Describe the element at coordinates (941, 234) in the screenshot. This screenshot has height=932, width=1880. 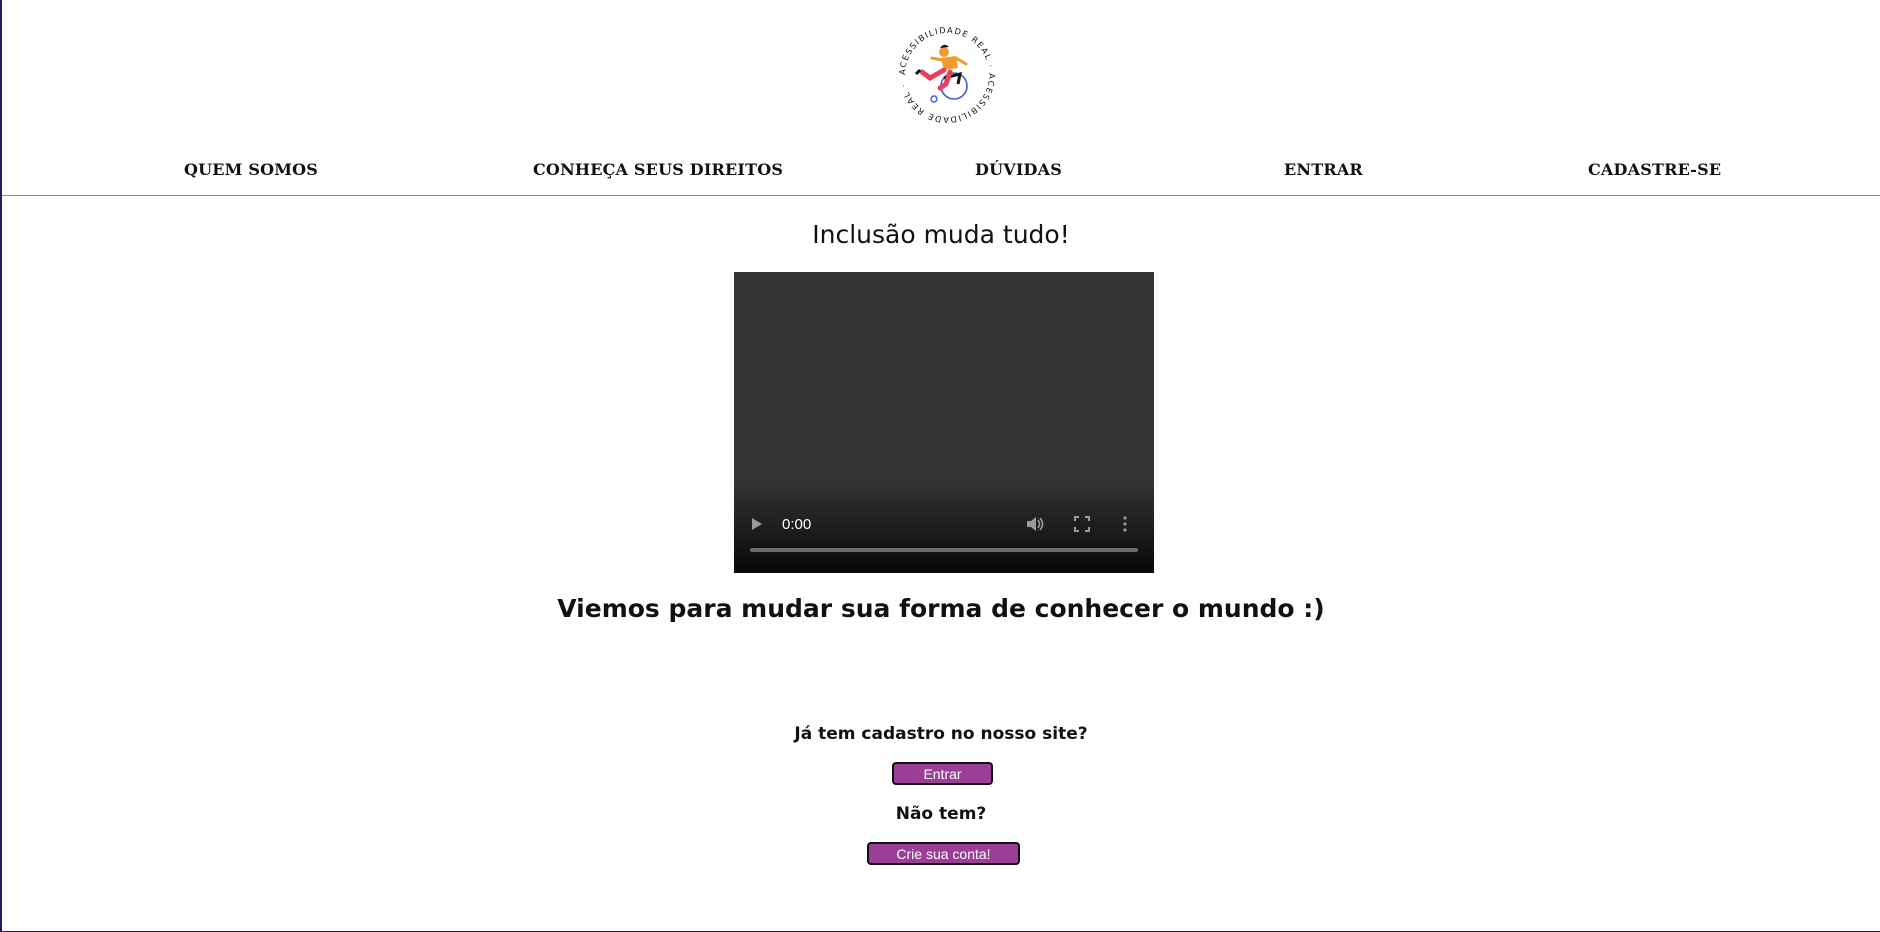
I see `page-headline: Inclusão muda tudo!` at that location.